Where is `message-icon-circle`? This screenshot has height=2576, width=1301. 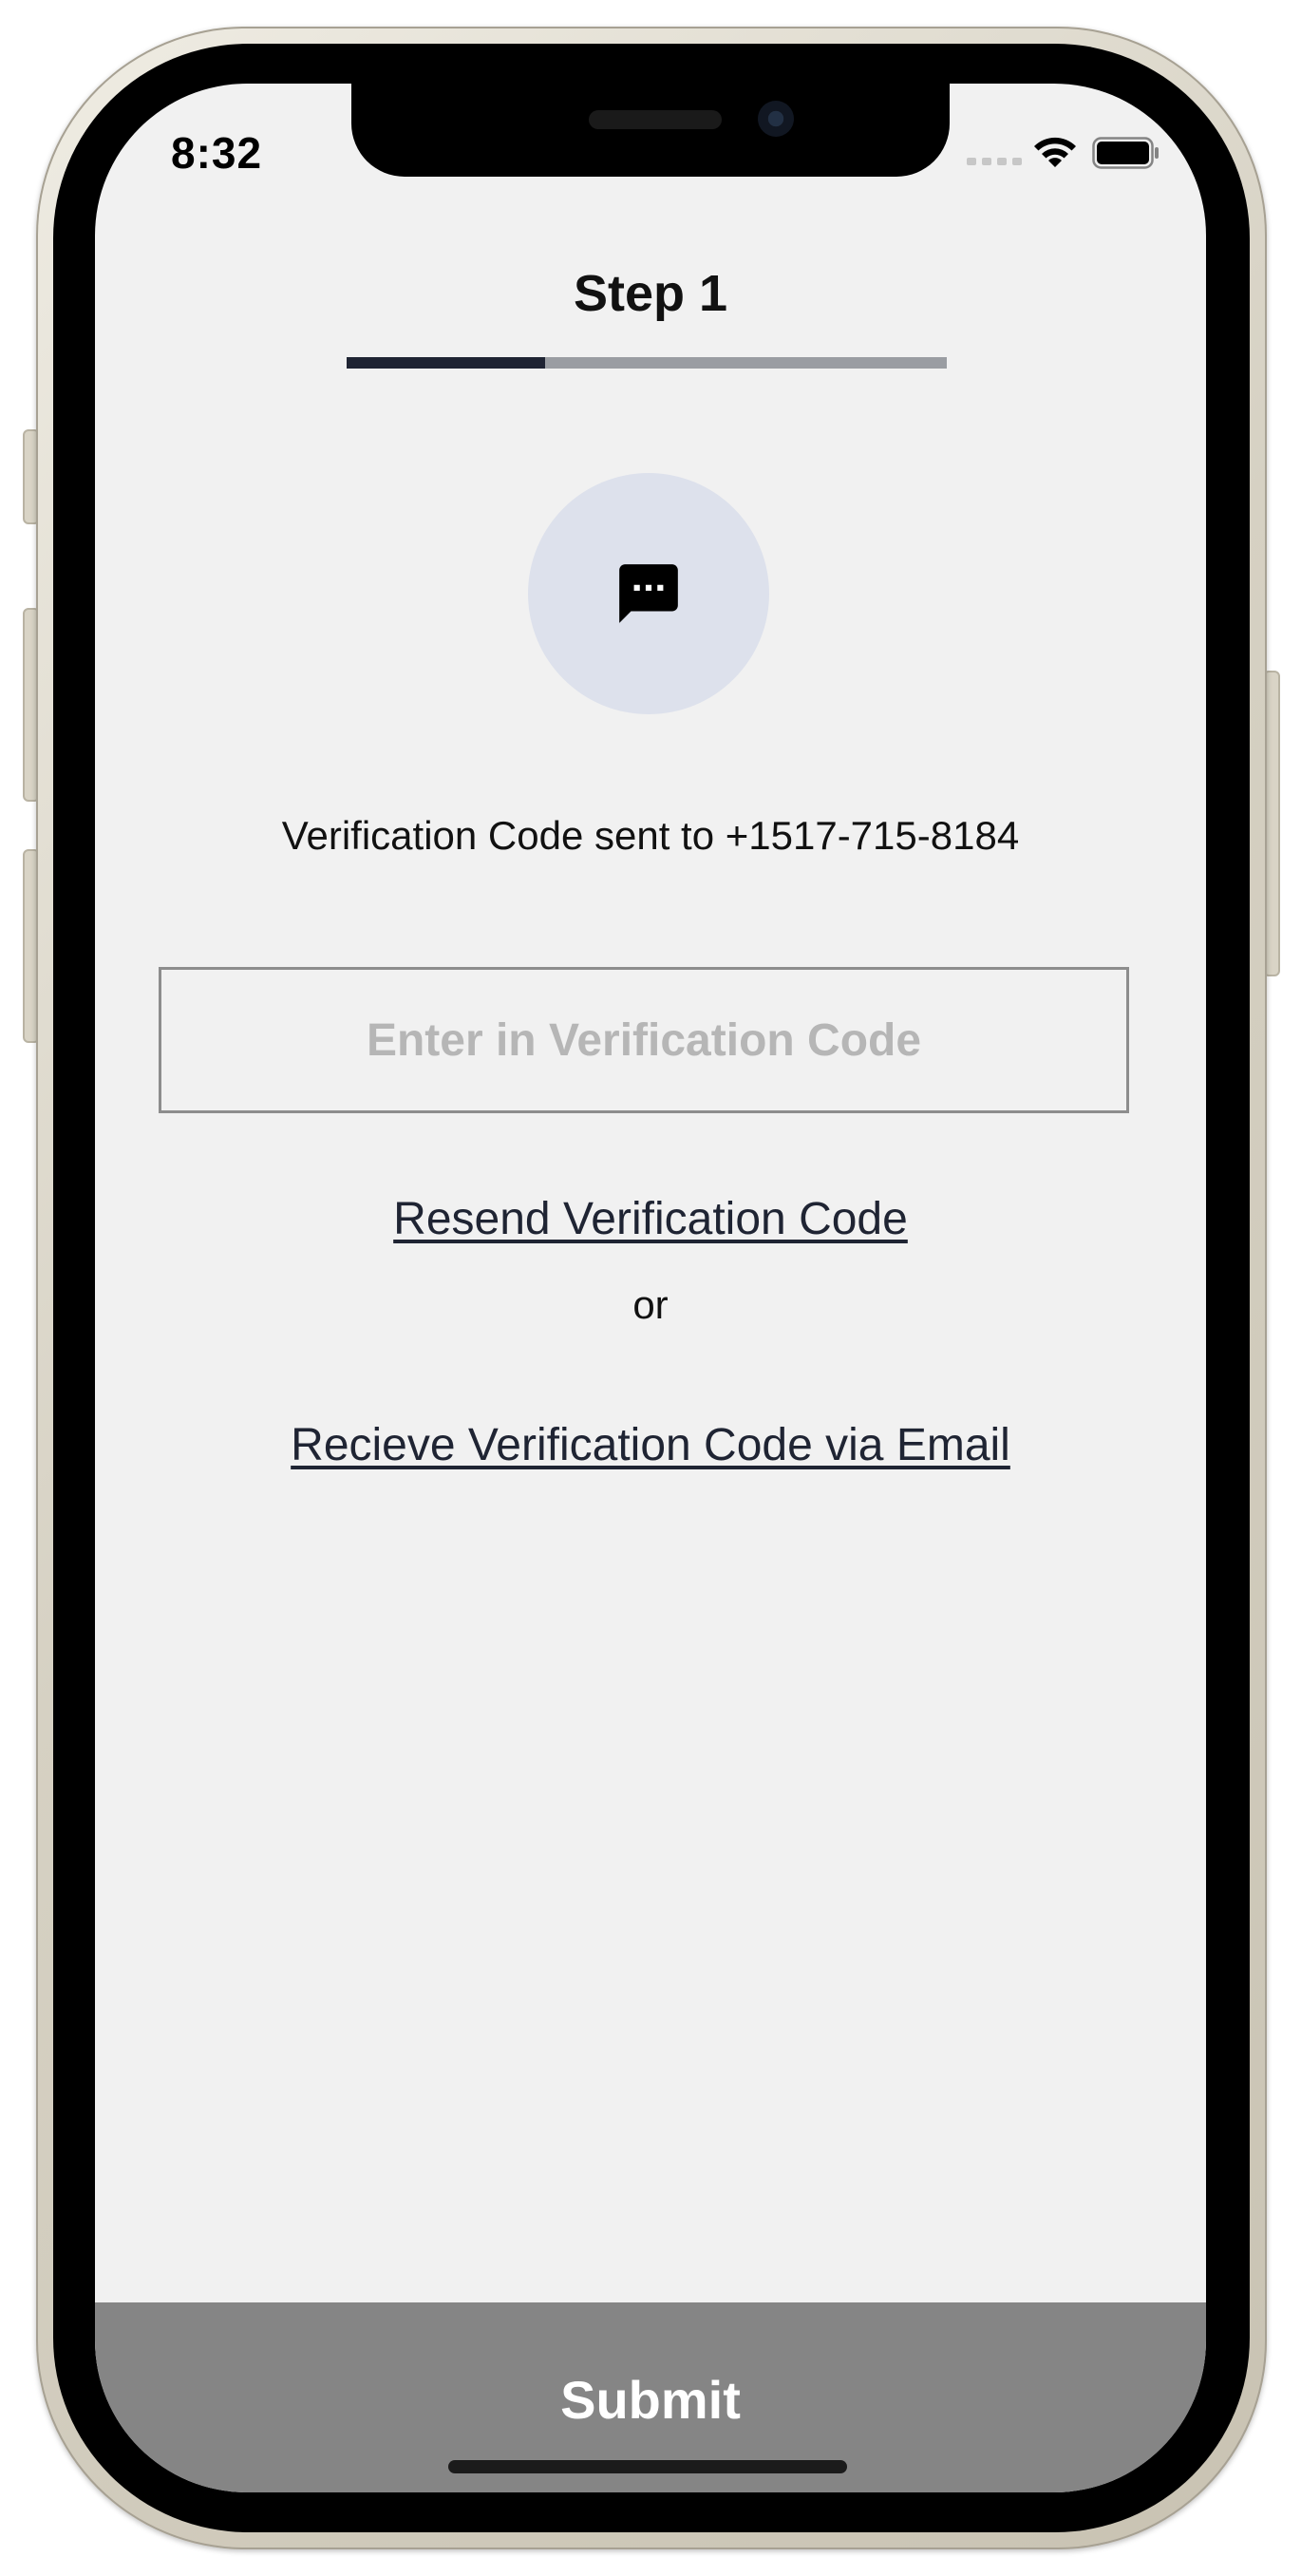
message-icon-circle is located at coordinates (648, 593).